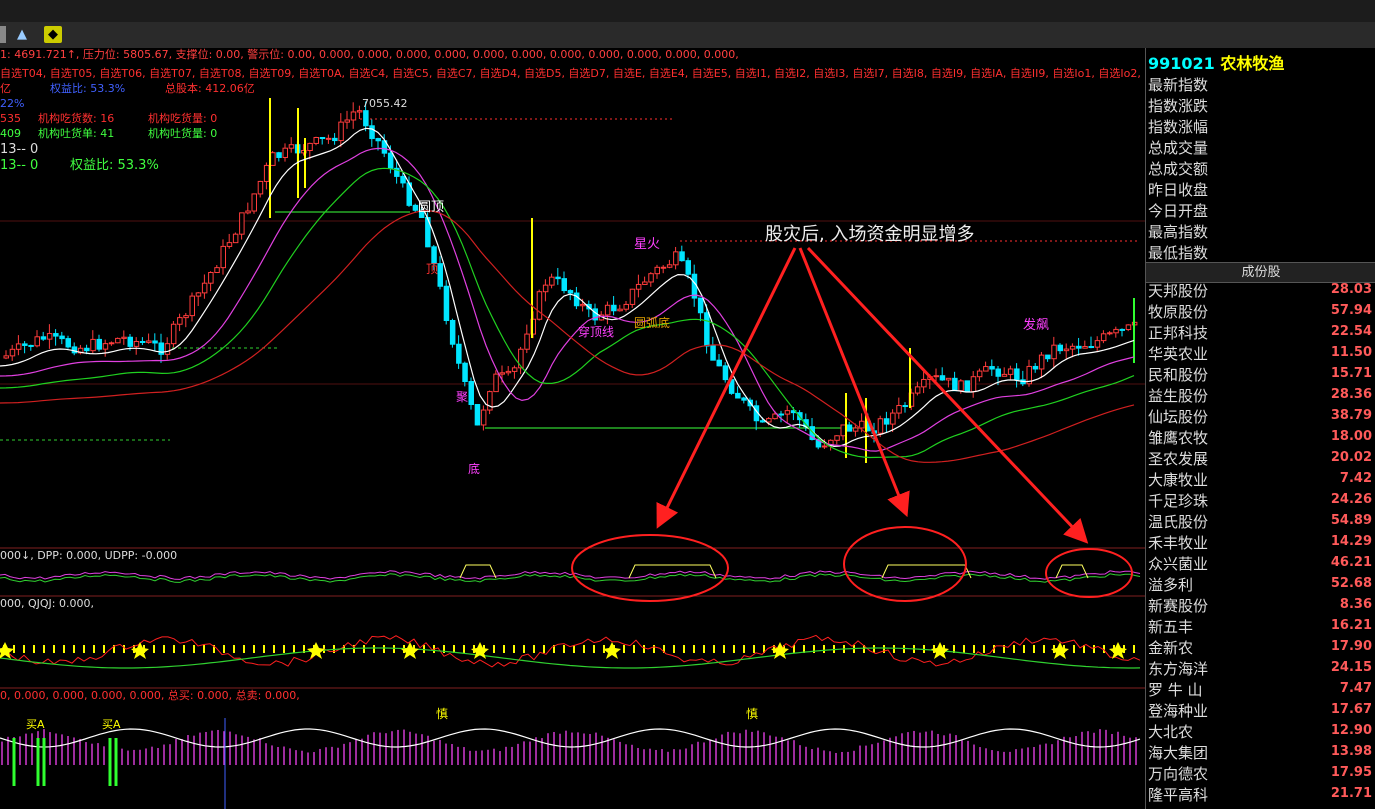 The height and width of the screenshot is (809, 1375). I want to click on stock-row: 大北农 12.90, so click(1260, 731).